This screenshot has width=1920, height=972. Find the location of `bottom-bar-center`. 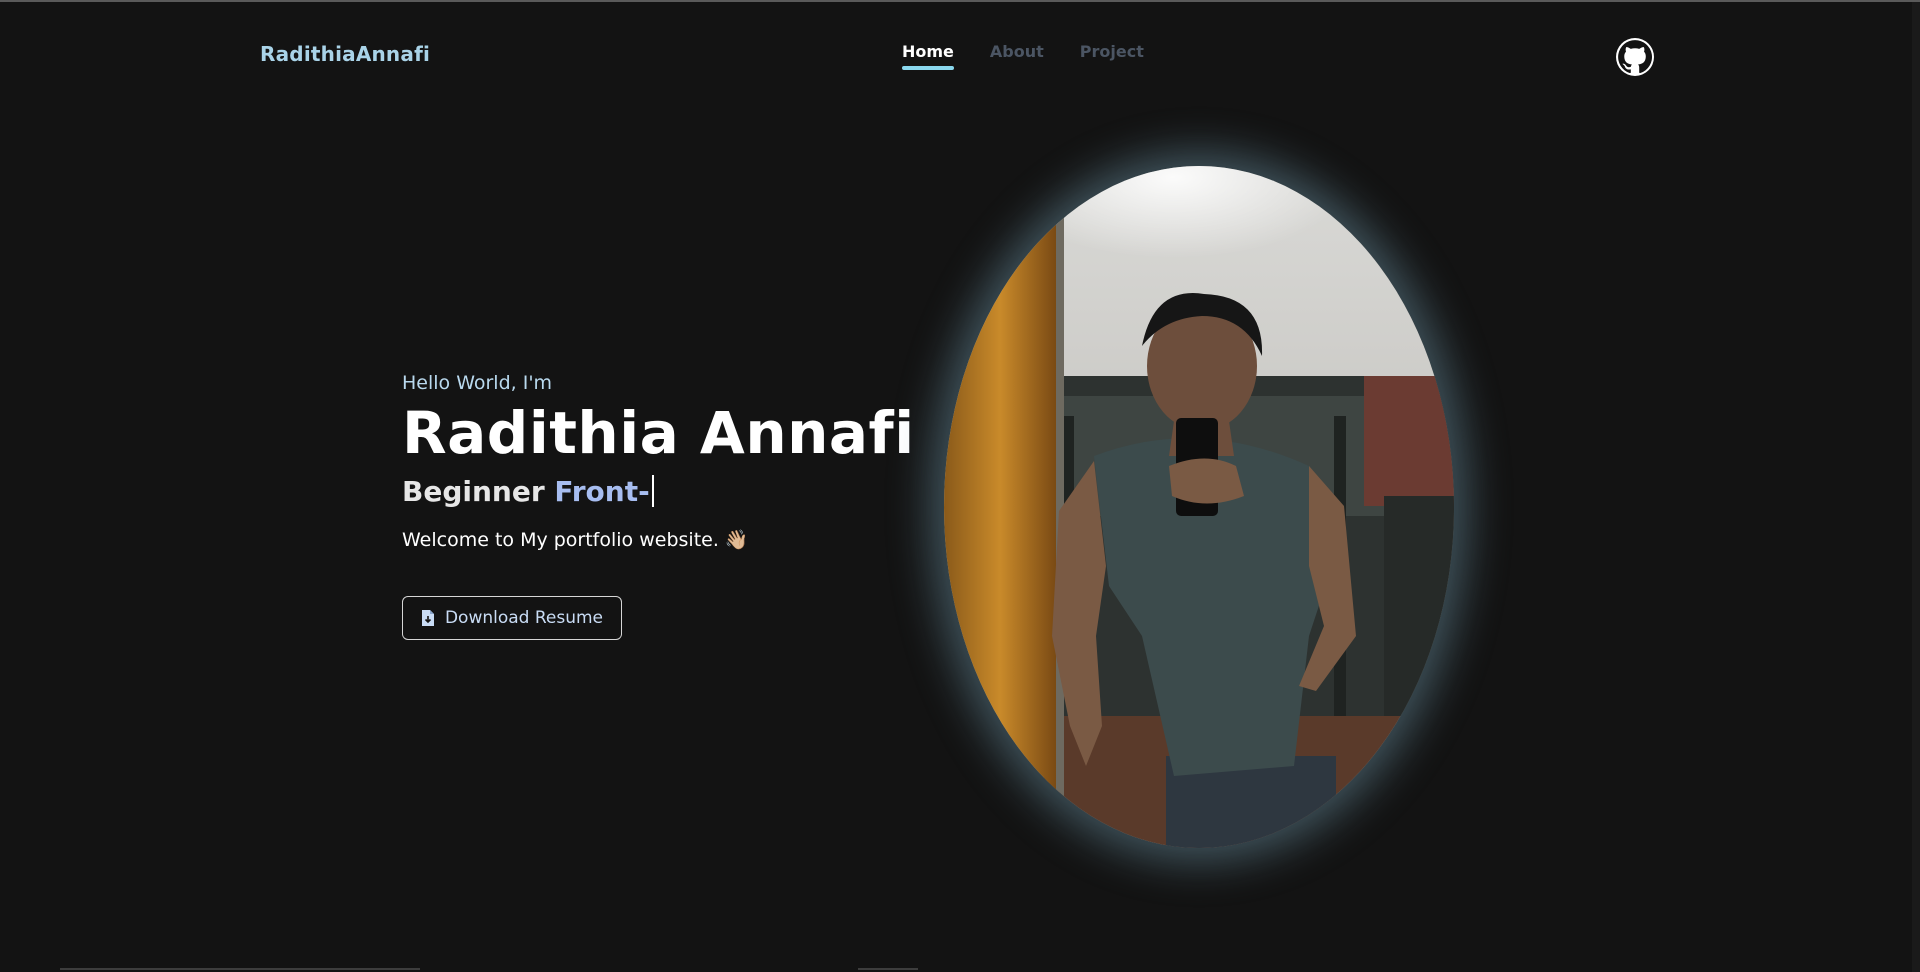

bottom-bar-center is located at coordinates (888, 969).